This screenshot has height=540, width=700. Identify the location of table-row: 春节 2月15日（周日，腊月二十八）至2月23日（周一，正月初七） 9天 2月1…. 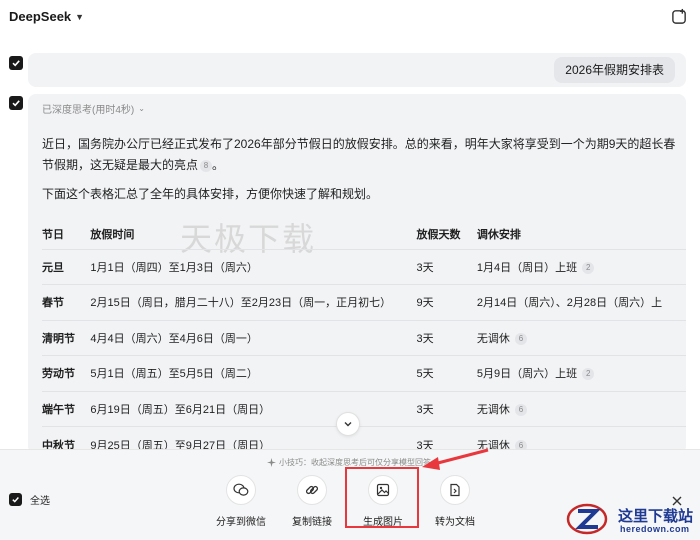
(364, 302).